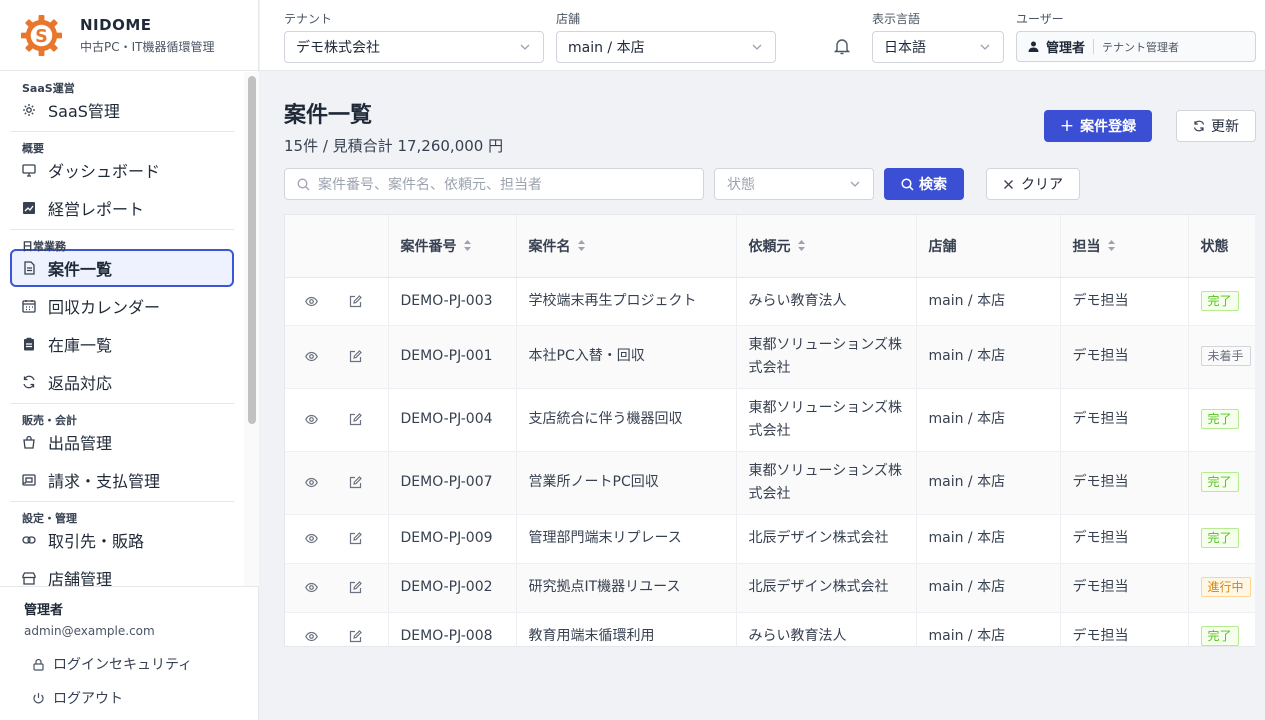 The height and width of the screenshot is (720, 1265). Describe the element at coordinates (41, 36) in the screenshot. I see `svg-text: S` at that location.